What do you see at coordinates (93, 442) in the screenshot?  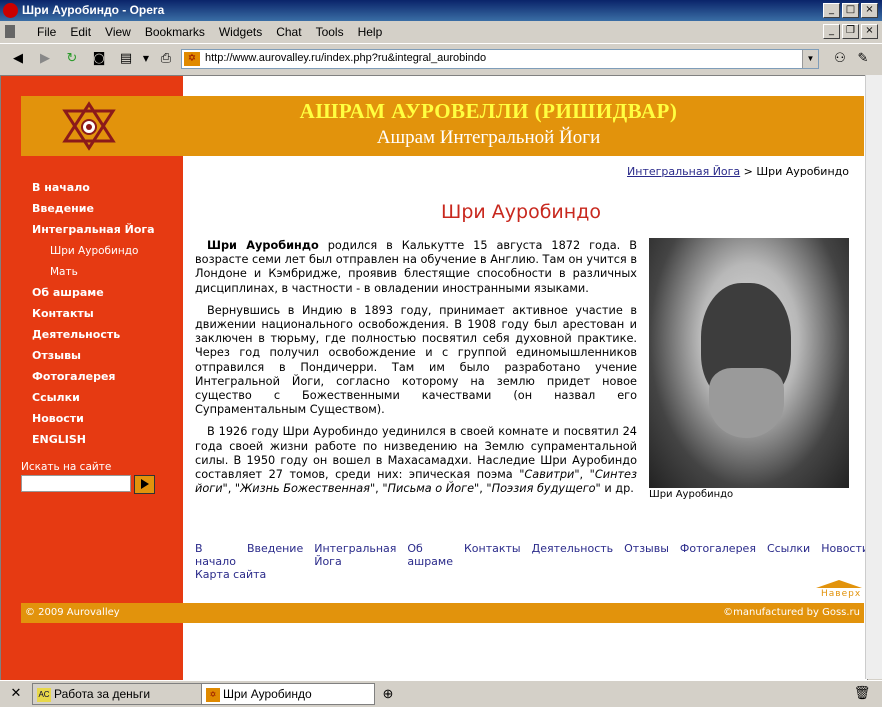 I see `sidebar-item: ENGLISH` at bounding box center [93, 442].